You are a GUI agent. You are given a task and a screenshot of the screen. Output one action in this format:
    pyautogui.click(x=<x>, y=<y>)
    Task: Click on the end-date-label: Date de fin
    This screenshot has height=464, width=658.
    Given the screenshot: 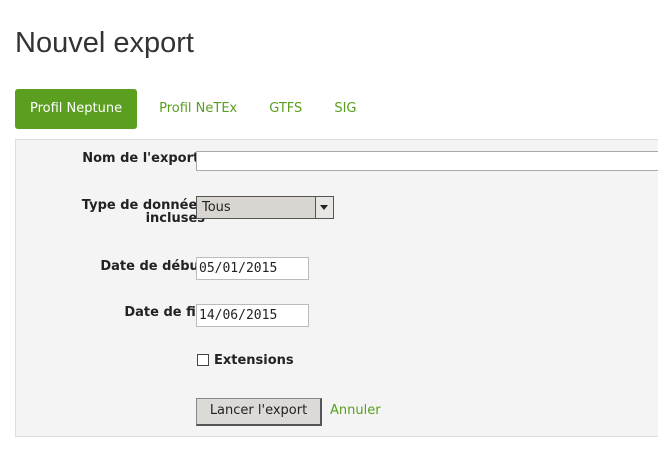 What is the action you would take?
    pyautogui.click(x=164, y=312)
    